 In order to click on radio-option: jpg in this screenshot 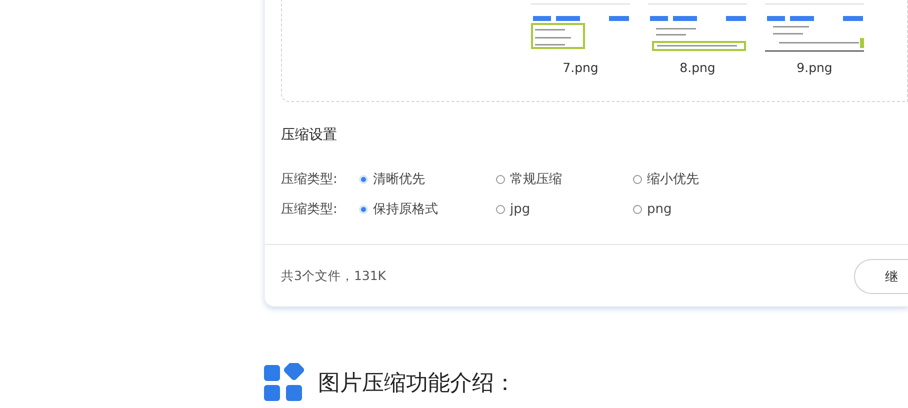, I will do `click(564, 209)`.